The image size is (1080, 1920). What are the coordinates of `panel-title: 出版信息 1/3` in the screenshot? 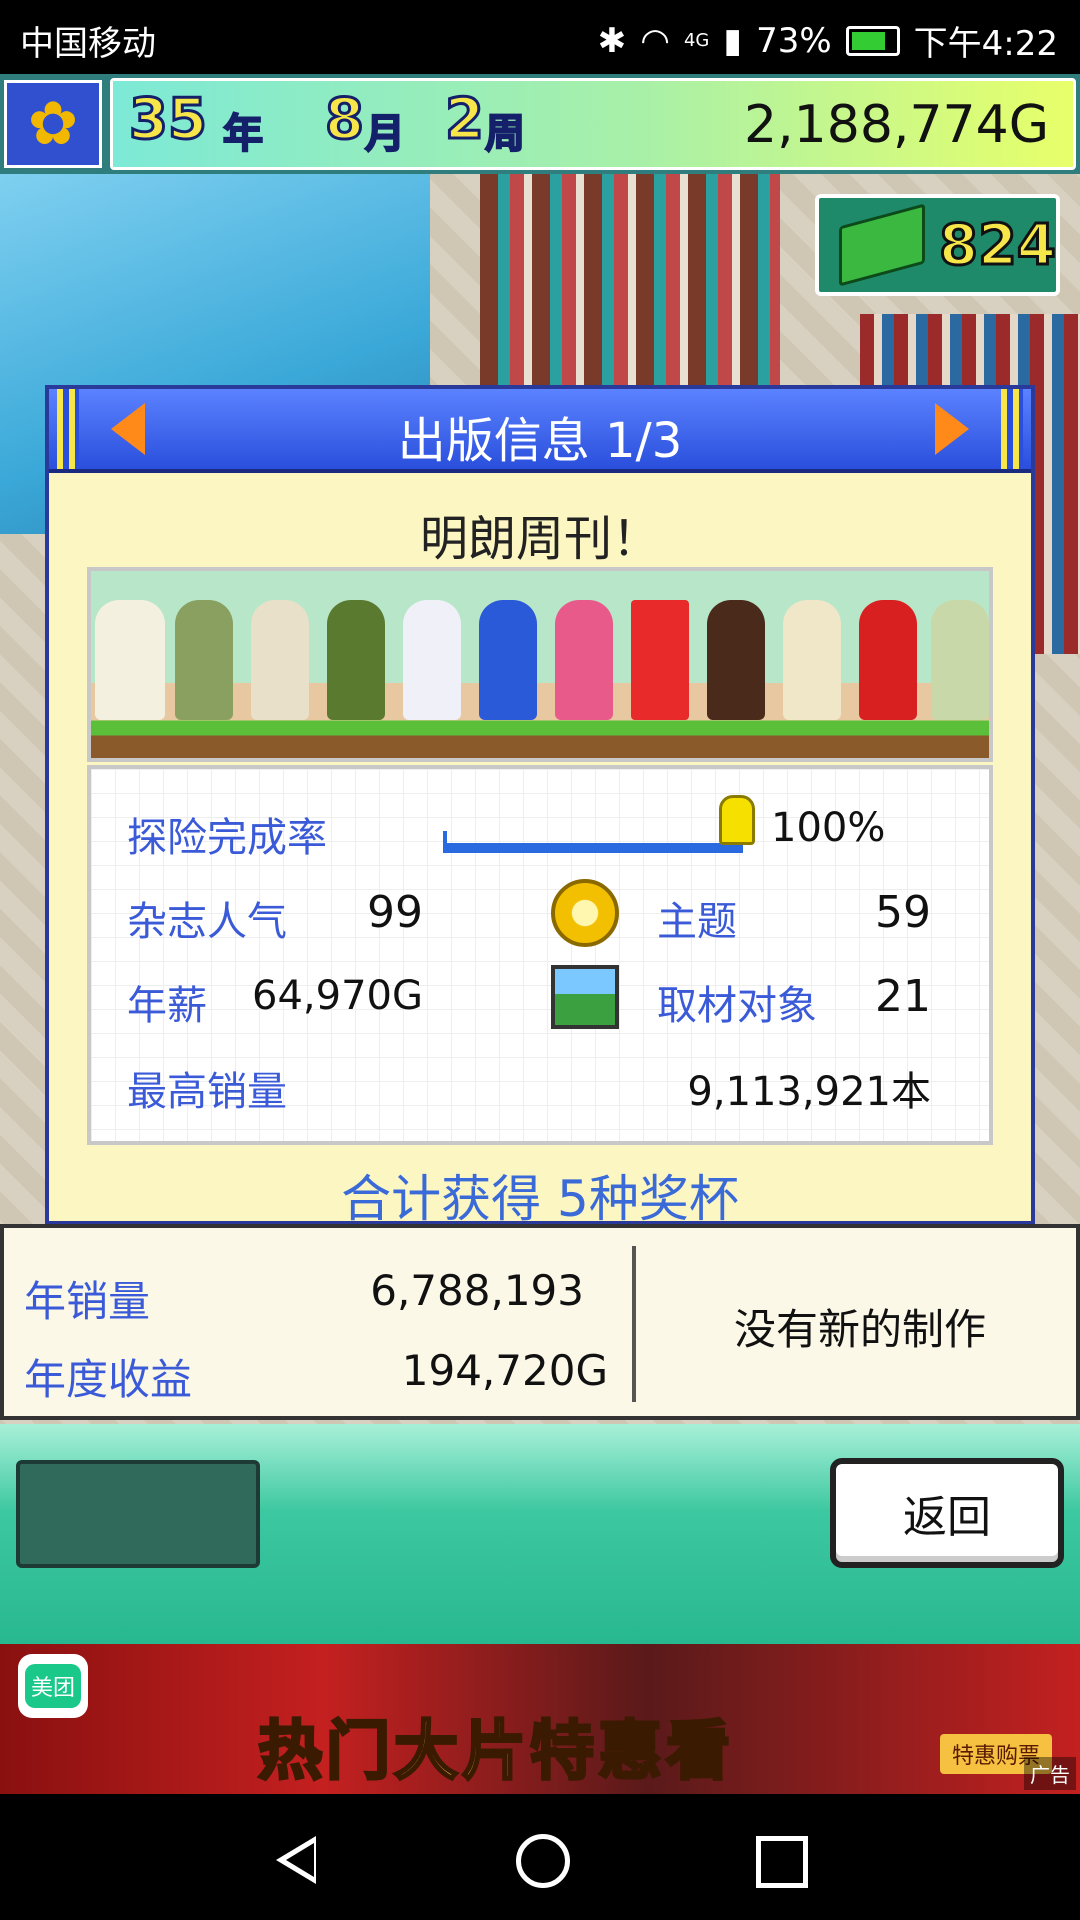 It's located at (540, 441).